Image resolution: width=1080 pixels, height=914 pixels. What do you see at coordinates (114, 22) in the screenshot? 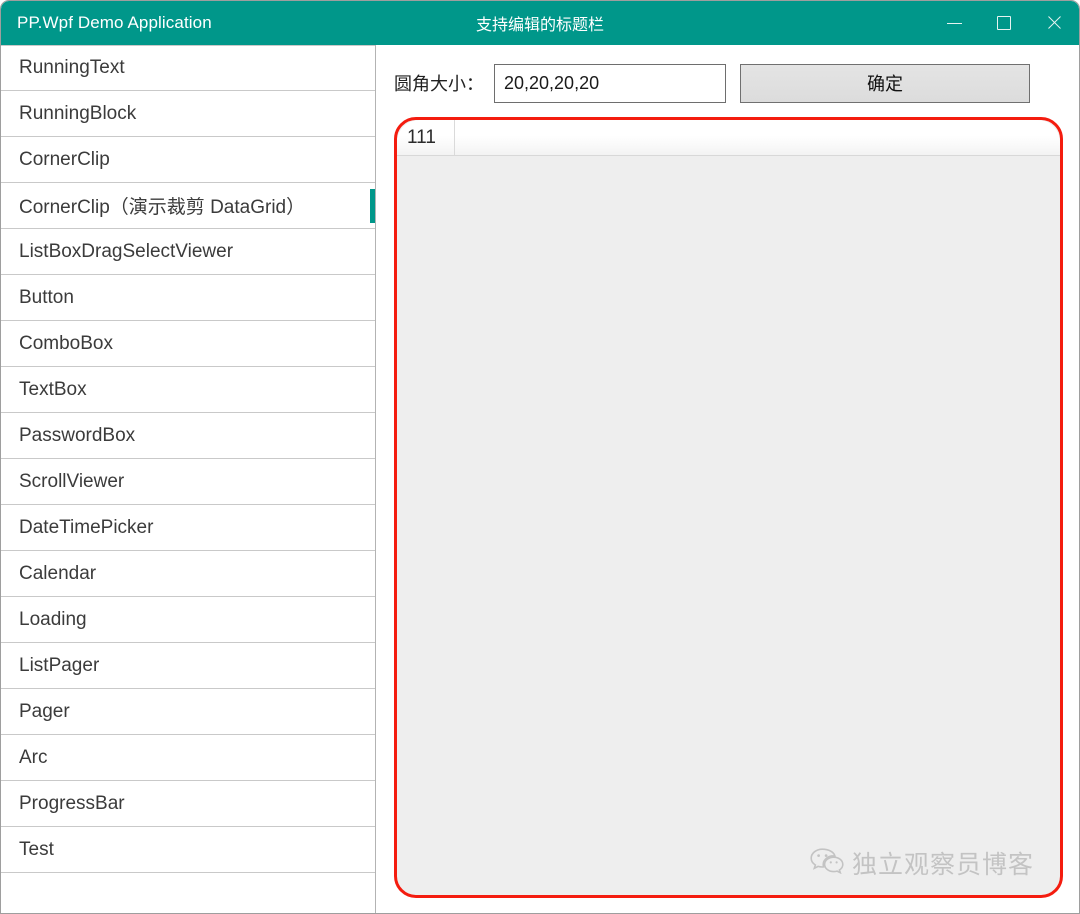
I see `app-title: PP.Wpf Demo Application` at bounding box center [114, 22].